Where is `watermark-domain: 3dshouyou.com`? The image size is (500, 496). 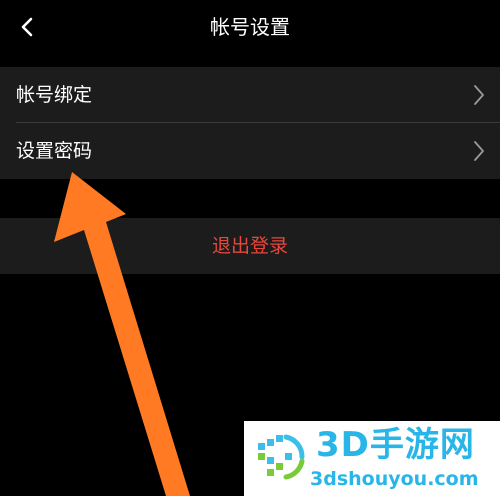
watermark-domain: 3dshouyou.com is located at coordinates (394, 479).